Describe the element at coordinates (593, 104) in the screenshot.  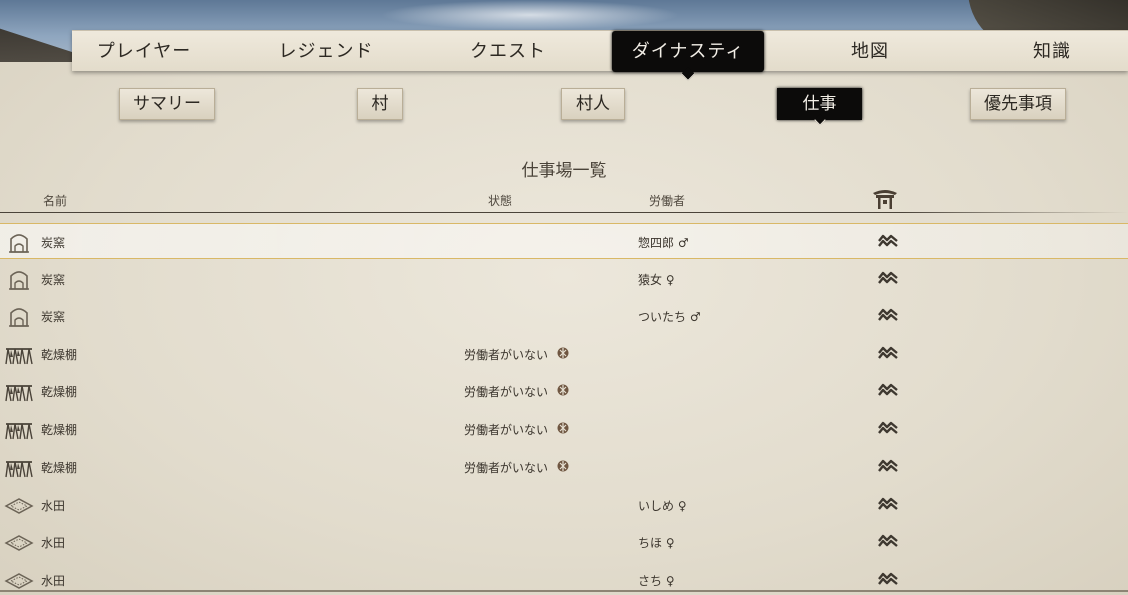
I see `subtab-villagers: 村人` at that location.